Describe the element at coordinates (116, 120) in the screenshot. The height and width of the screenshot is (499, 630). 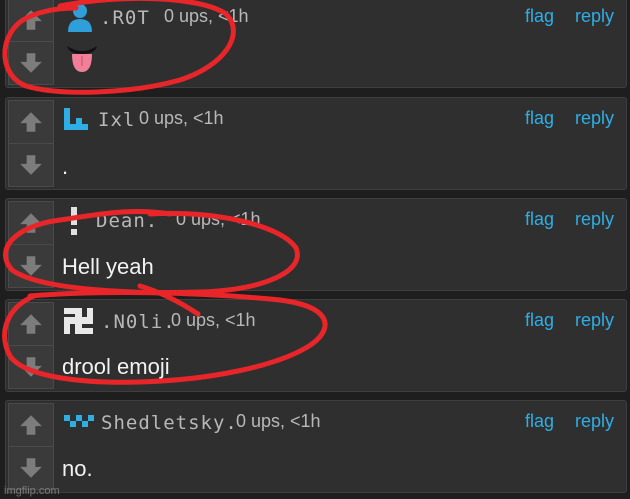
I see `username: Ixl` at that location.